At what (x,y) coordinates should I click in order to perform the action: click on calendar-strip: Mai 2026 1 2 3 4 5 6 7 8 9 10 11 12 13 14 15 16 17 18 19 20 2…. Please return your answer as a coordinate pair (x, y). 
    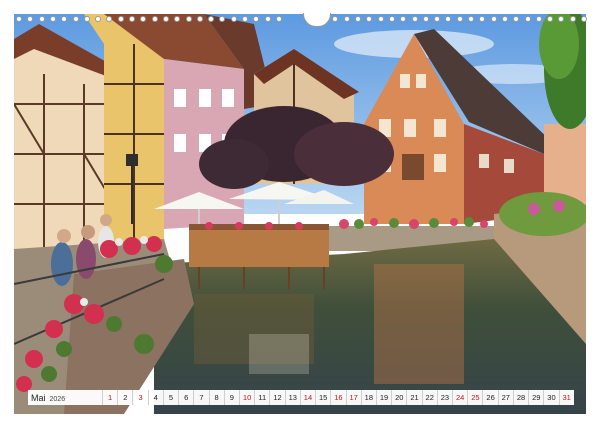
    Looking at the image, I should click on (301, 397).